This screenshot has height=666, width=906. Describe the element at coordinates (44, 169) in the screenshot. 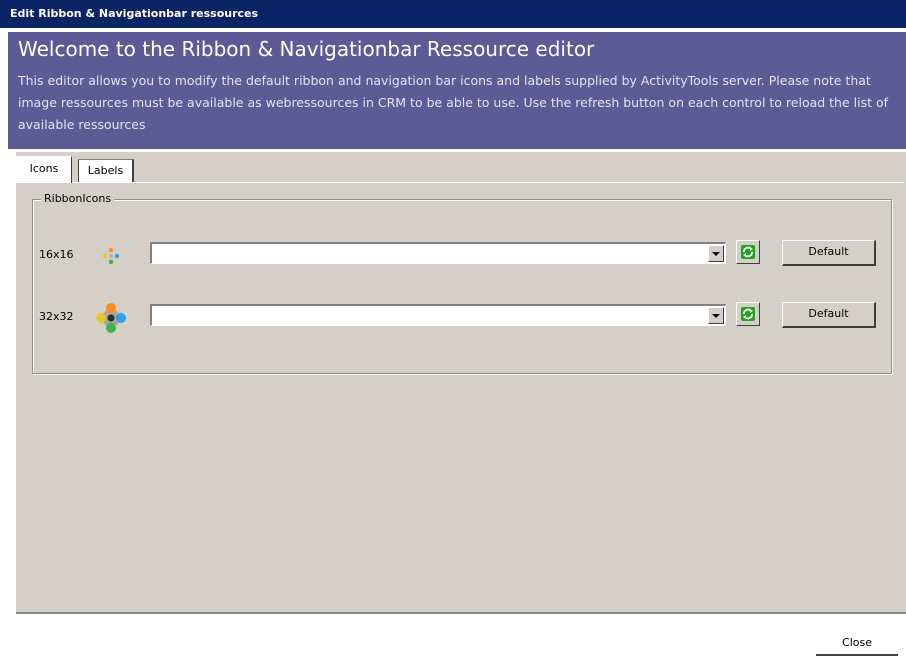

I see `tab-icons: Icons` at that location.